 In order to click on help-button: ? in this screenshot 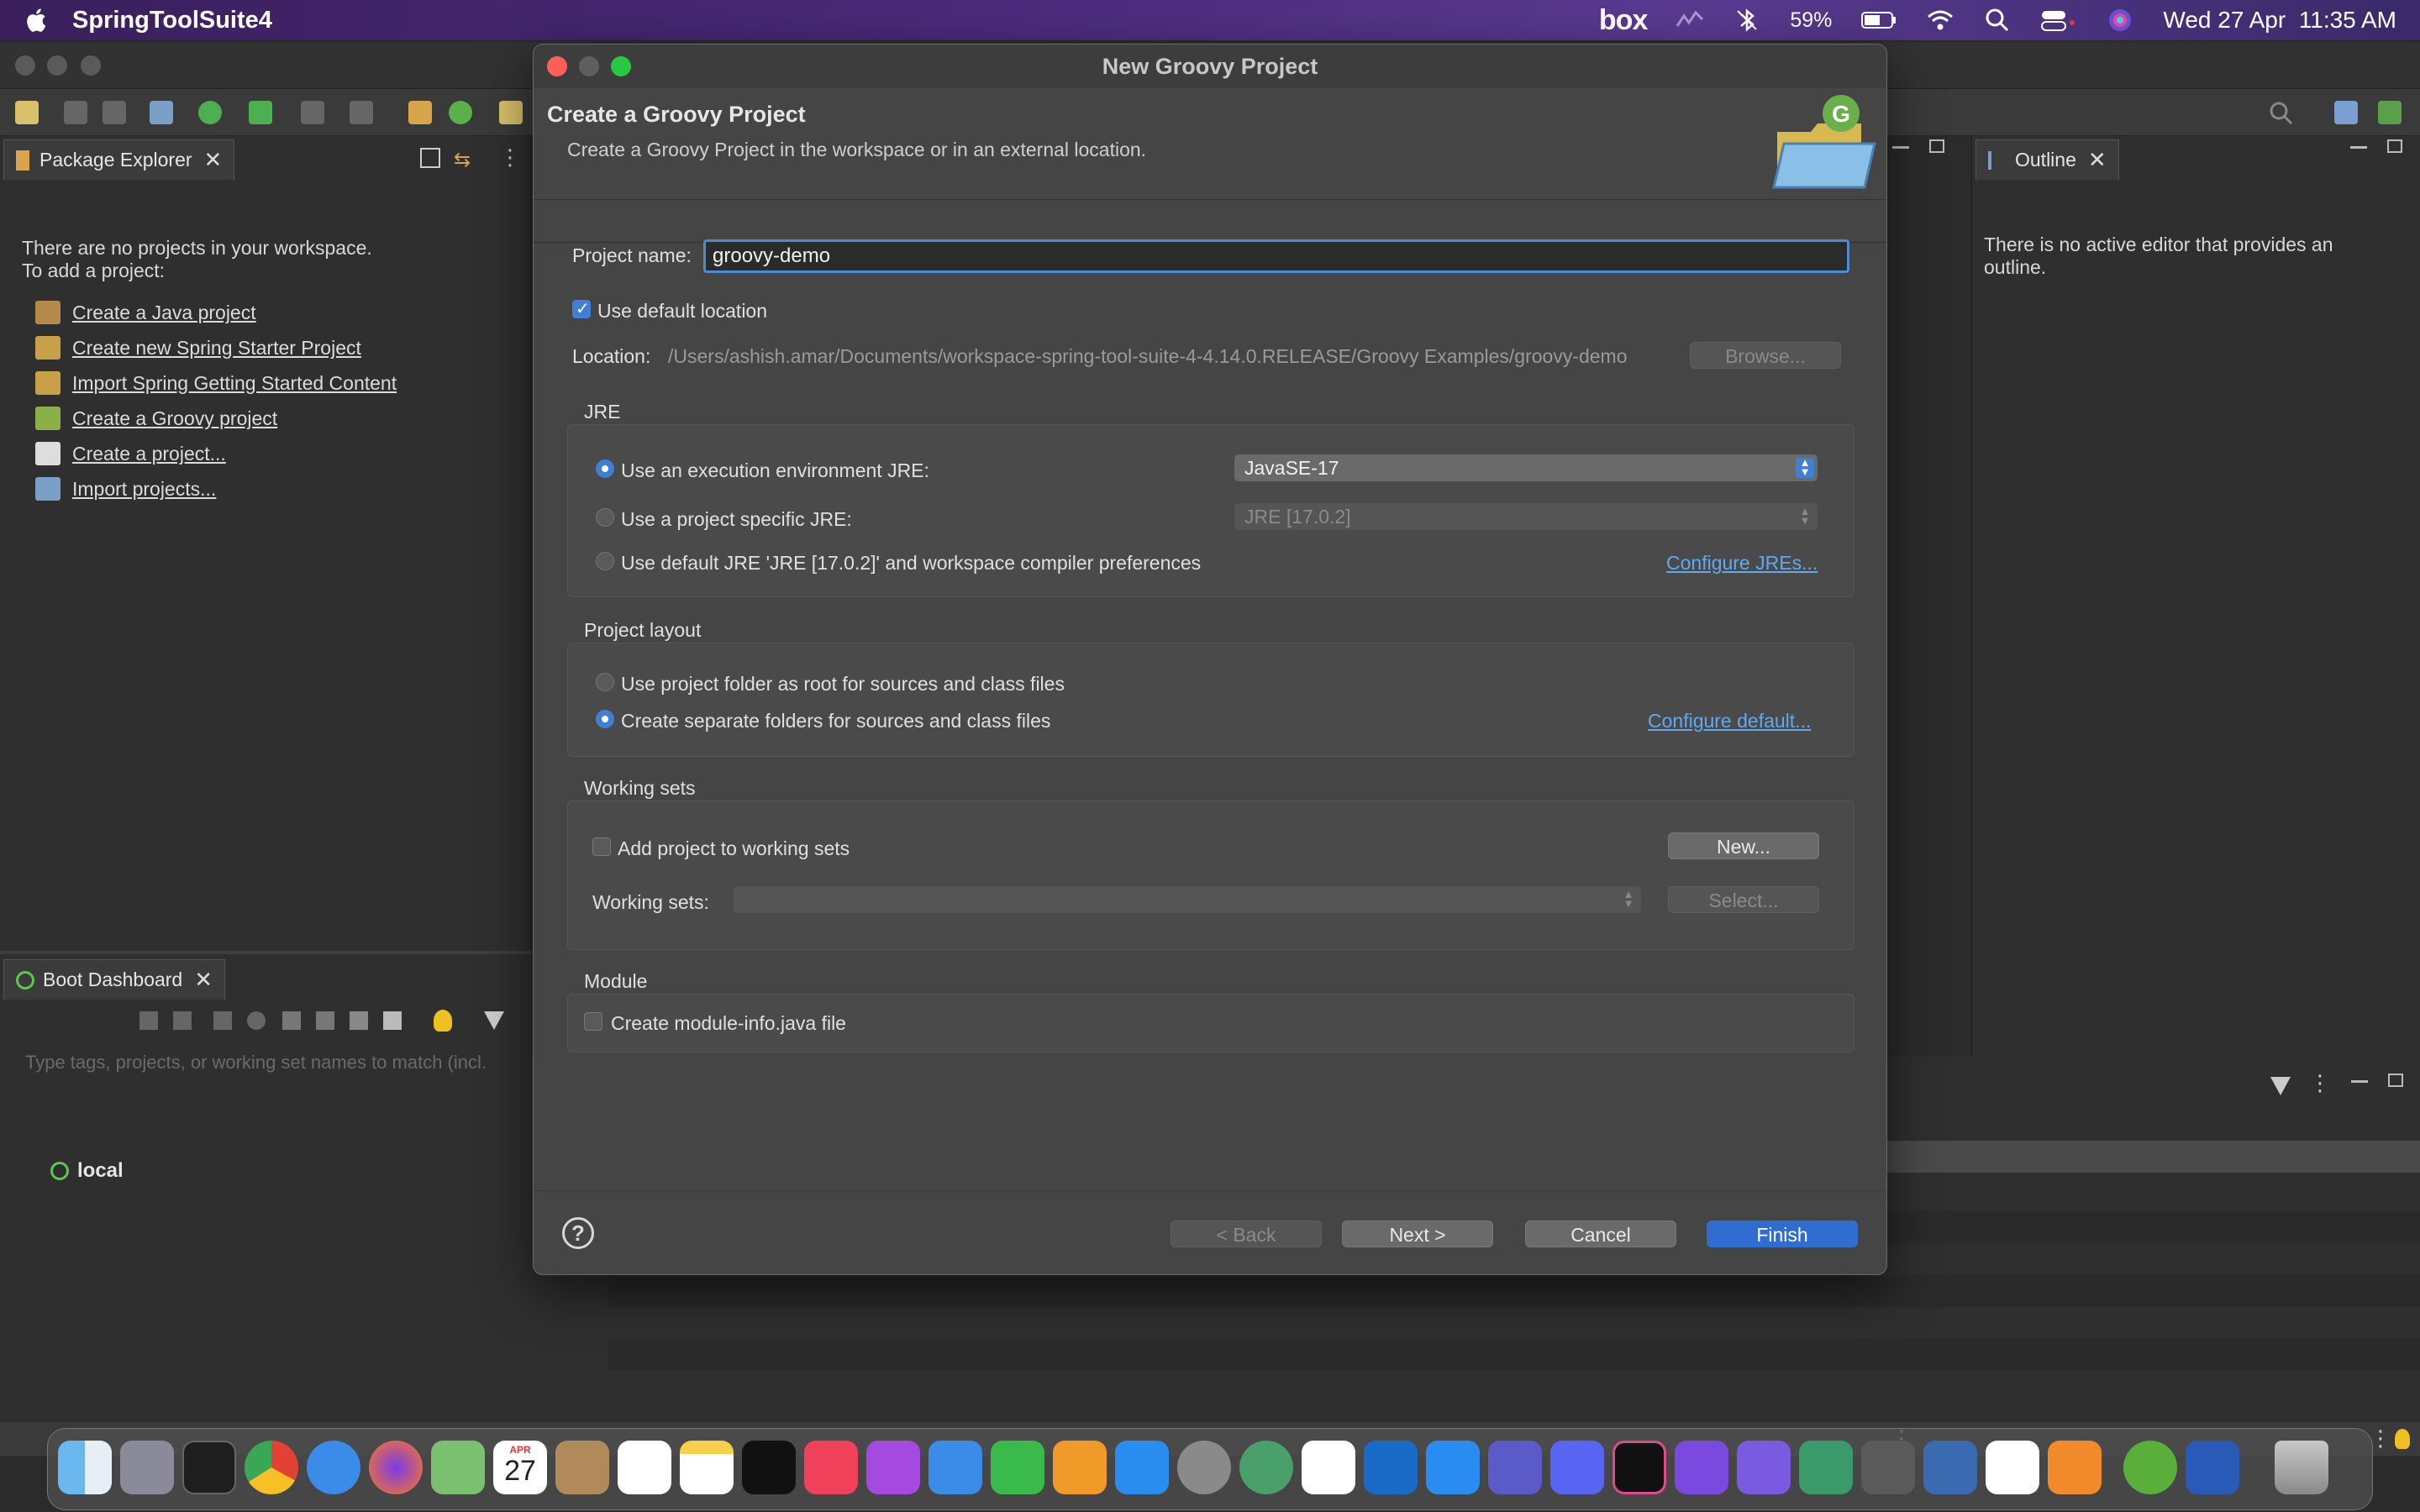, I will do `click(578, 1233)`.